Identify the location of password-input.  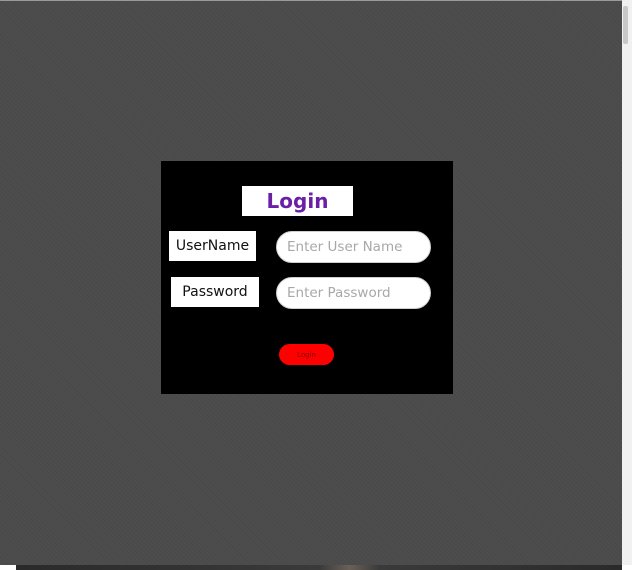
(353, 293).